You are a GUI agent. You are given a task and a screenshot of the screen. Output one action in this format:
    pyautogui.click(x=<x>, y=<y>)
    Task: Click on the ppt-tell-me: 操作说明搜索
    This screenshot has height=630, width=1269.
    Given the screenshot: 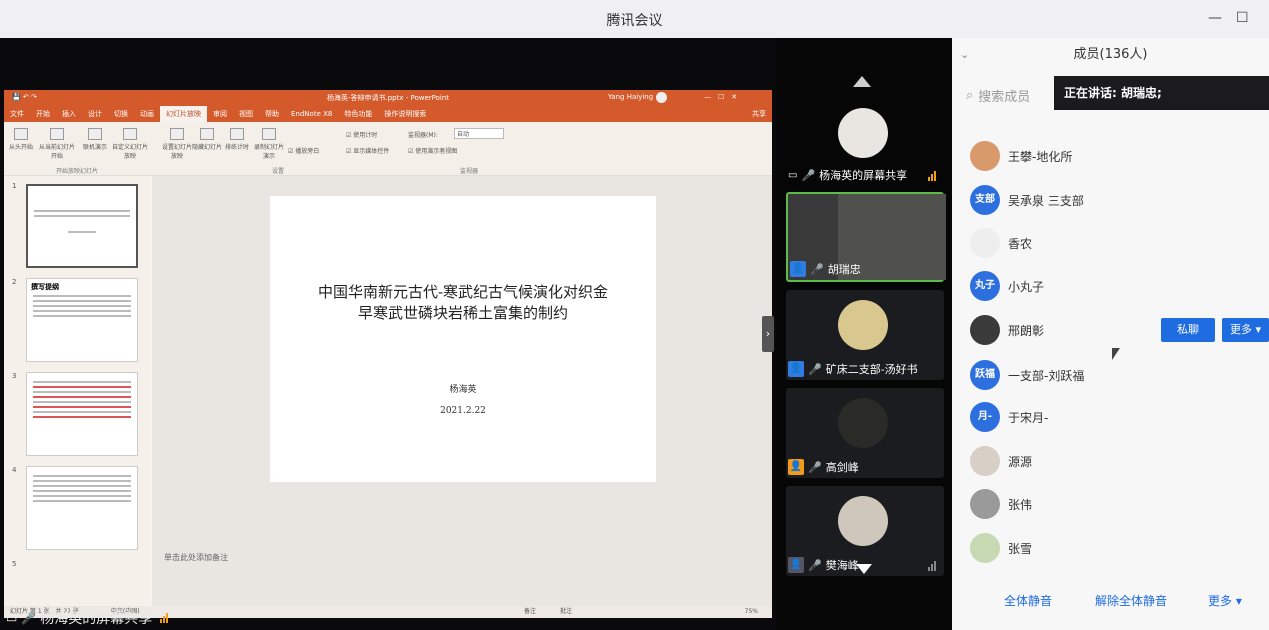 What is the action you would take?
    pyautogui.click(x=405, y=114)
    